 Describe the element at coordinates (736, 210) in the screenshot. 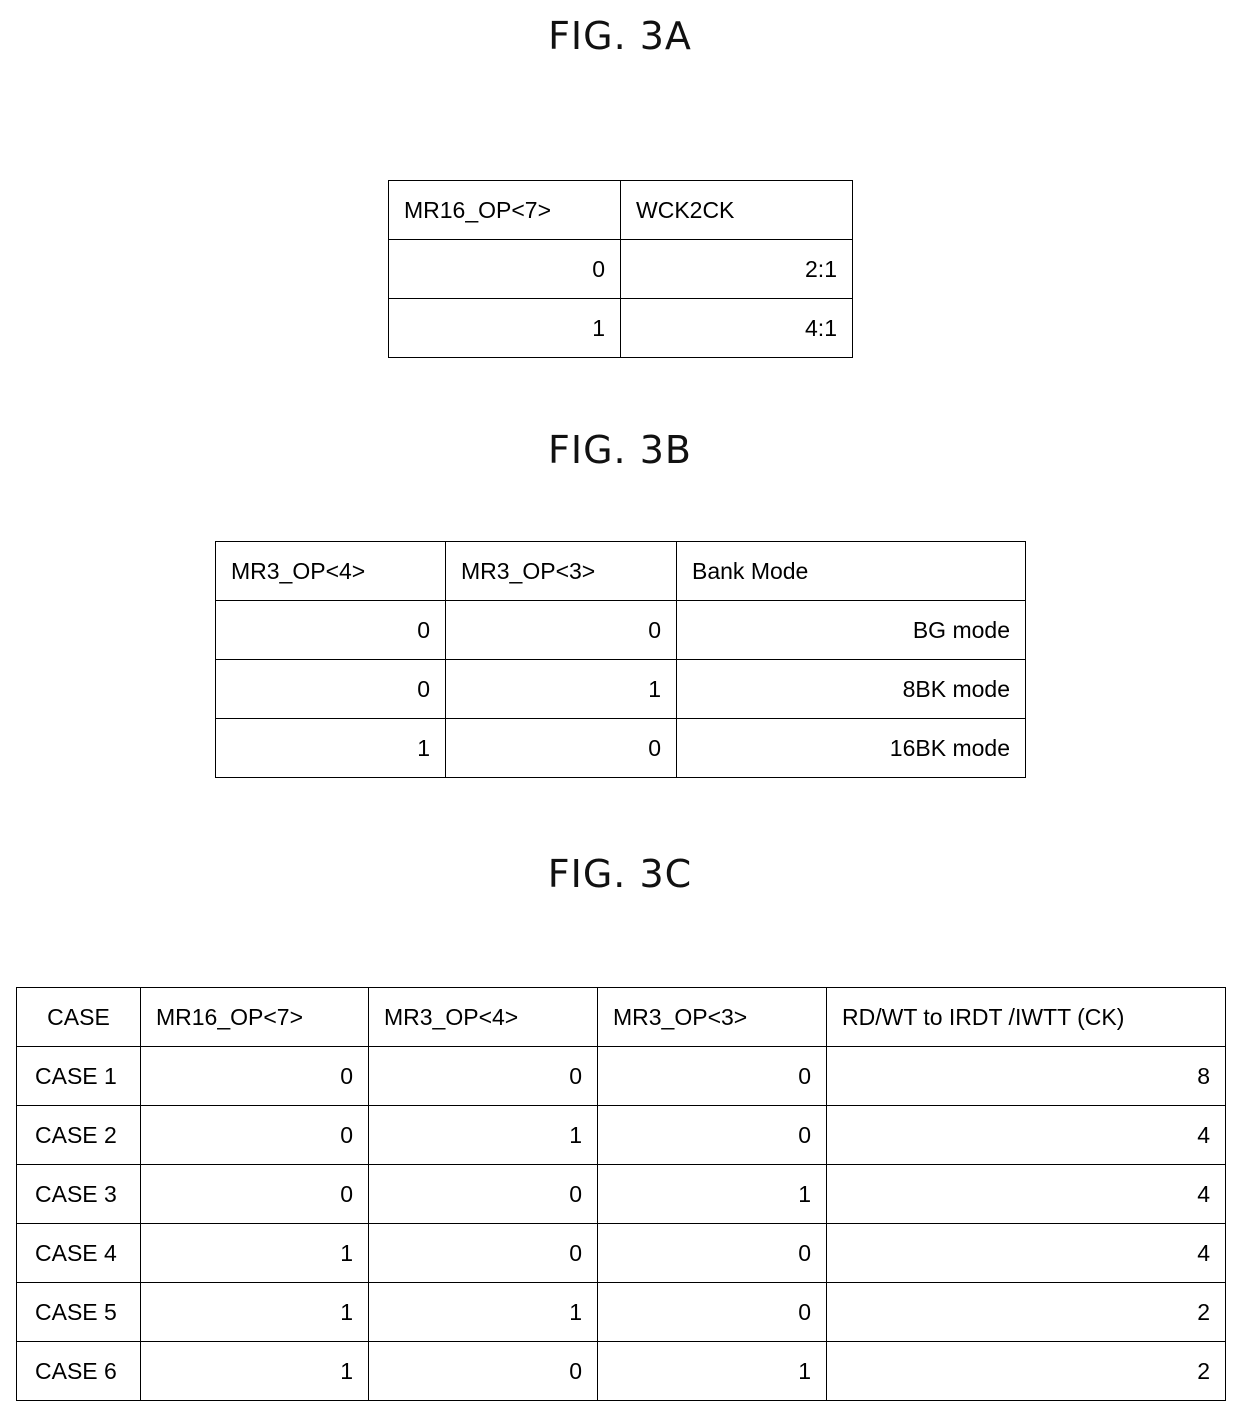

I see `column-header-wck2ck: WCK2CK` at that location.